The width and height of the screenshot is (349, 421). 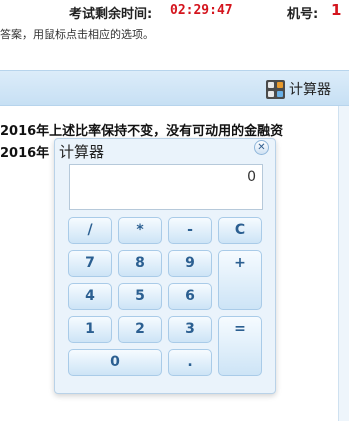 I want to click on question-text-line-1: 2016年上述比率保持不变，没有可动用的金融资, so click(x=142, y=131).